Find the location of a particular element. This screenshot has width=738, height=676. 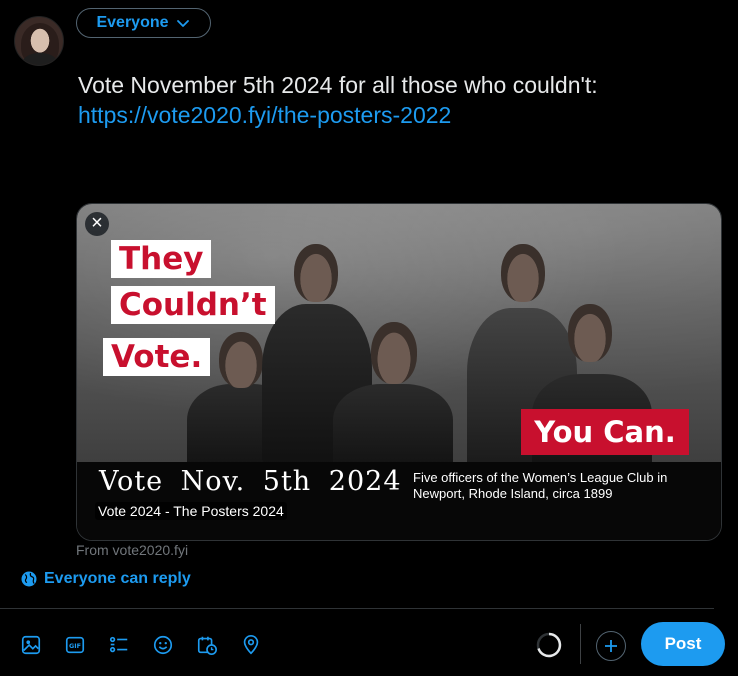

poster-caption-line-2: Newport, Rhode Island, circa 1899 is located at coordinates (513, 493).